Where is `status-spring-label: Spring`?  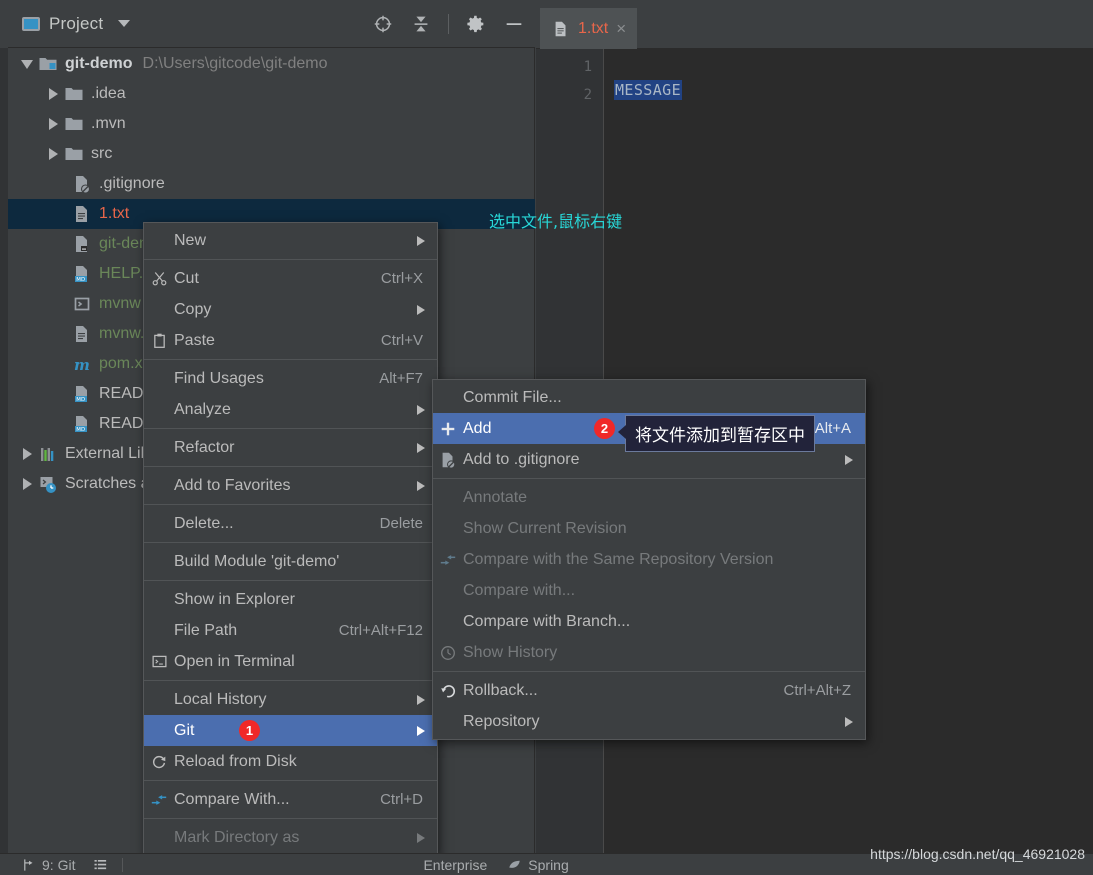 status-spring-label: Spring is located at coordinates (548, 864).